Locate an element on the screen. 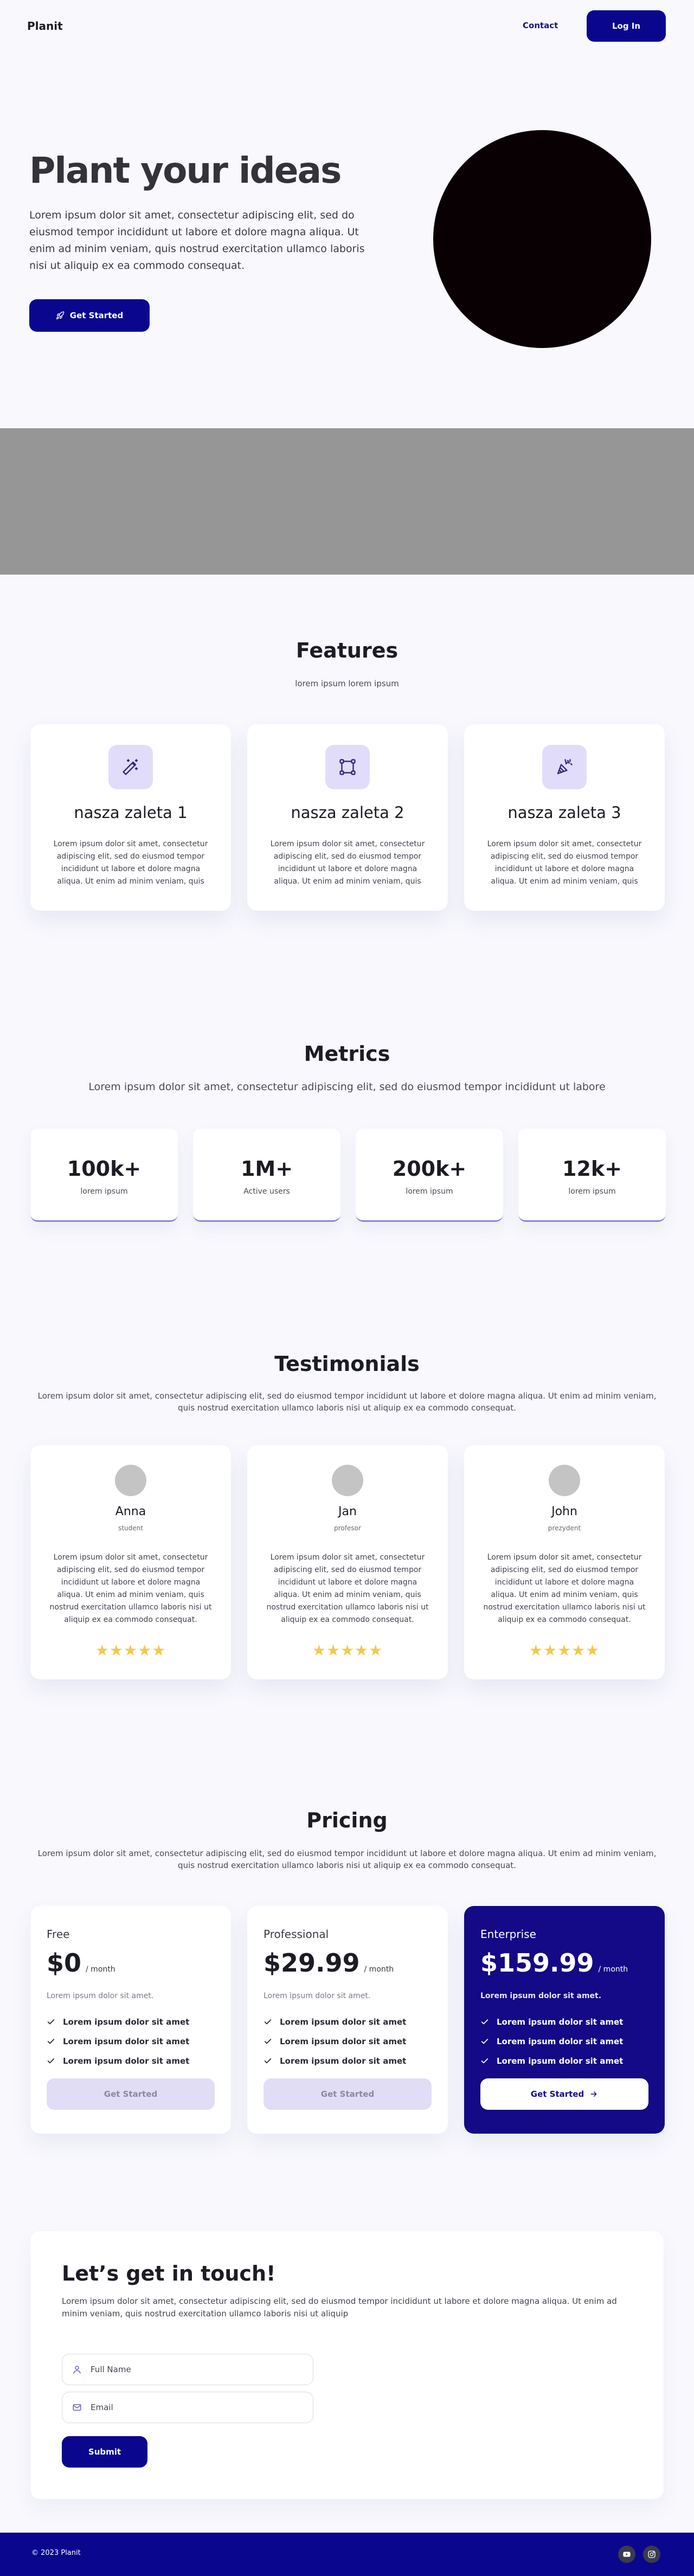 The height and width of the screenshot is (2576, 694). full-name-input is located at coordinates (194, 2369).